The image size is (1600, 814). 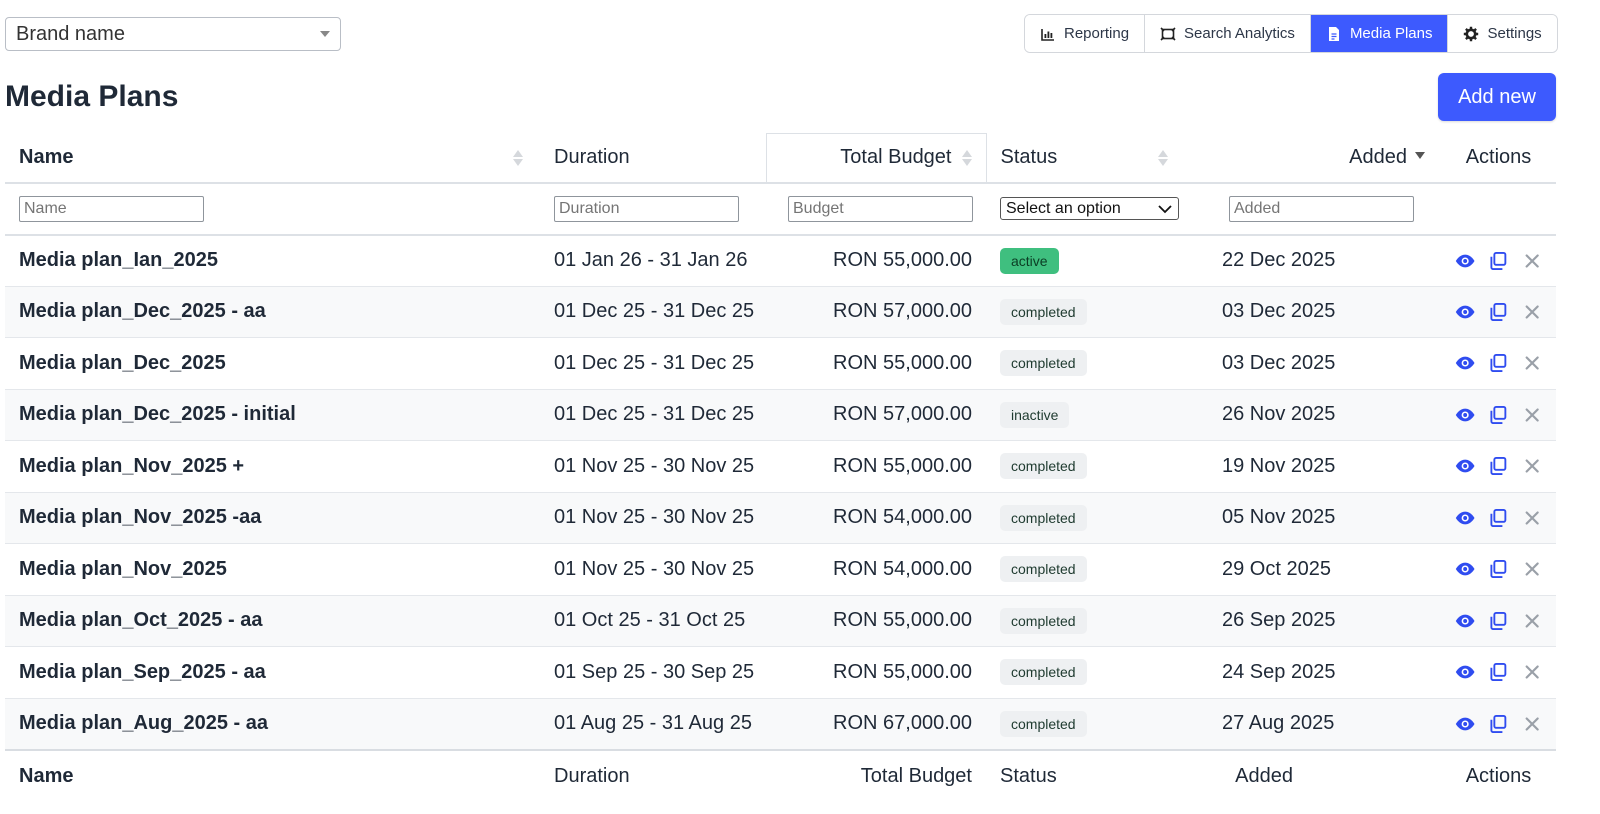 I want to click on brand-select: Brand name, so click(x=173, y=34).